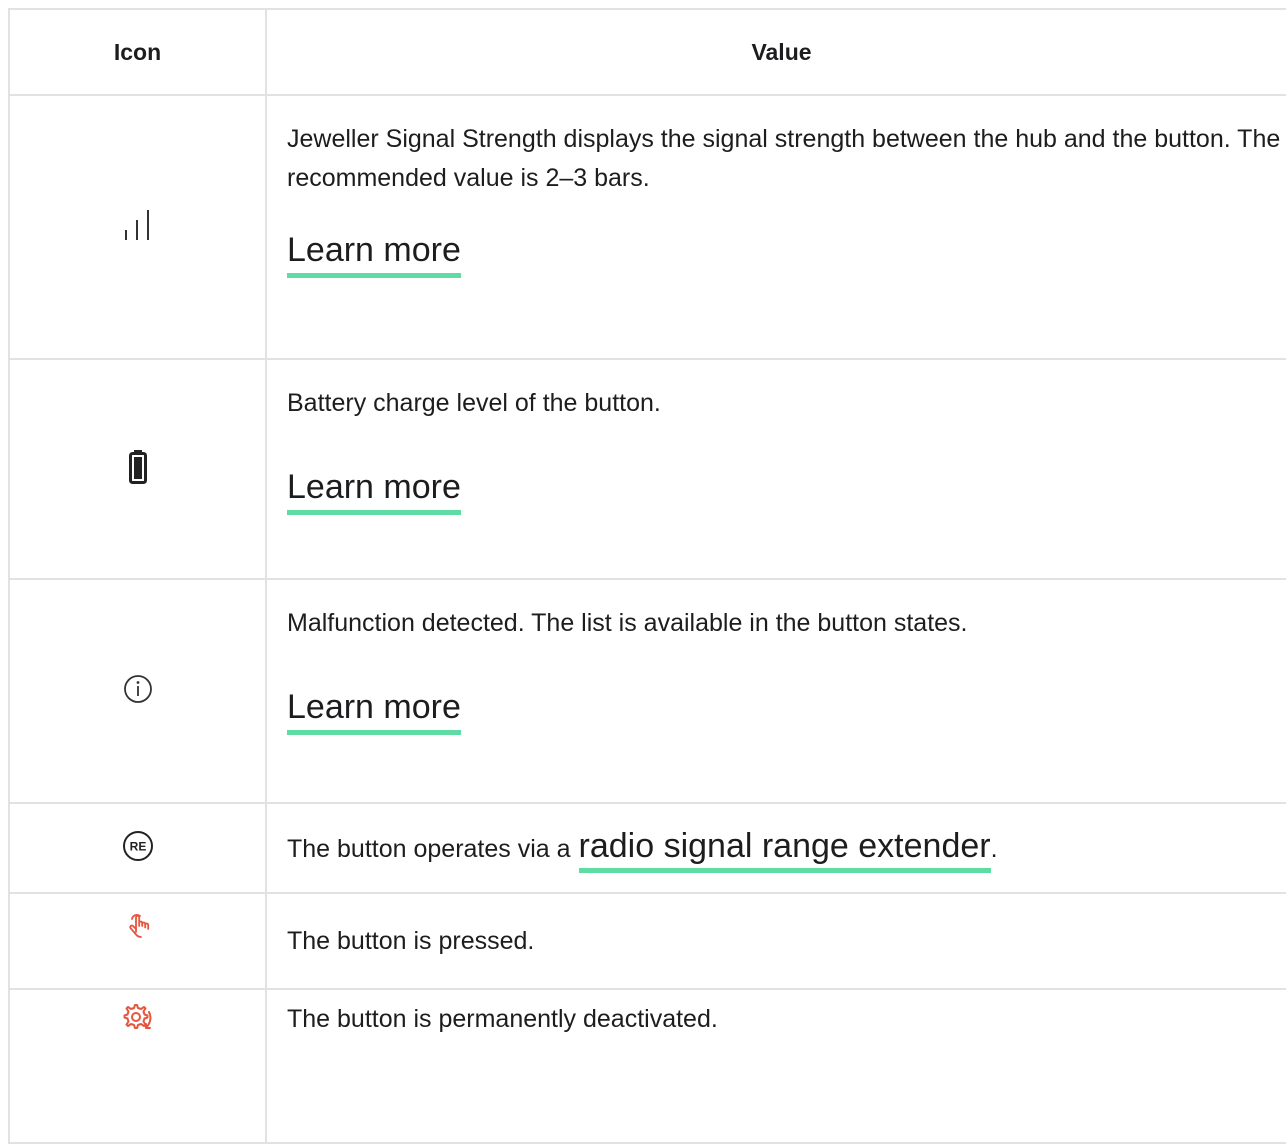 Image resolution: width=1286 pixels, height=1144 pixels. What do you see at coordinates (647, 1066) in the screenshot?
I see `table-row: The button is permanently deactivated.` at bounding box center [647, 1066].